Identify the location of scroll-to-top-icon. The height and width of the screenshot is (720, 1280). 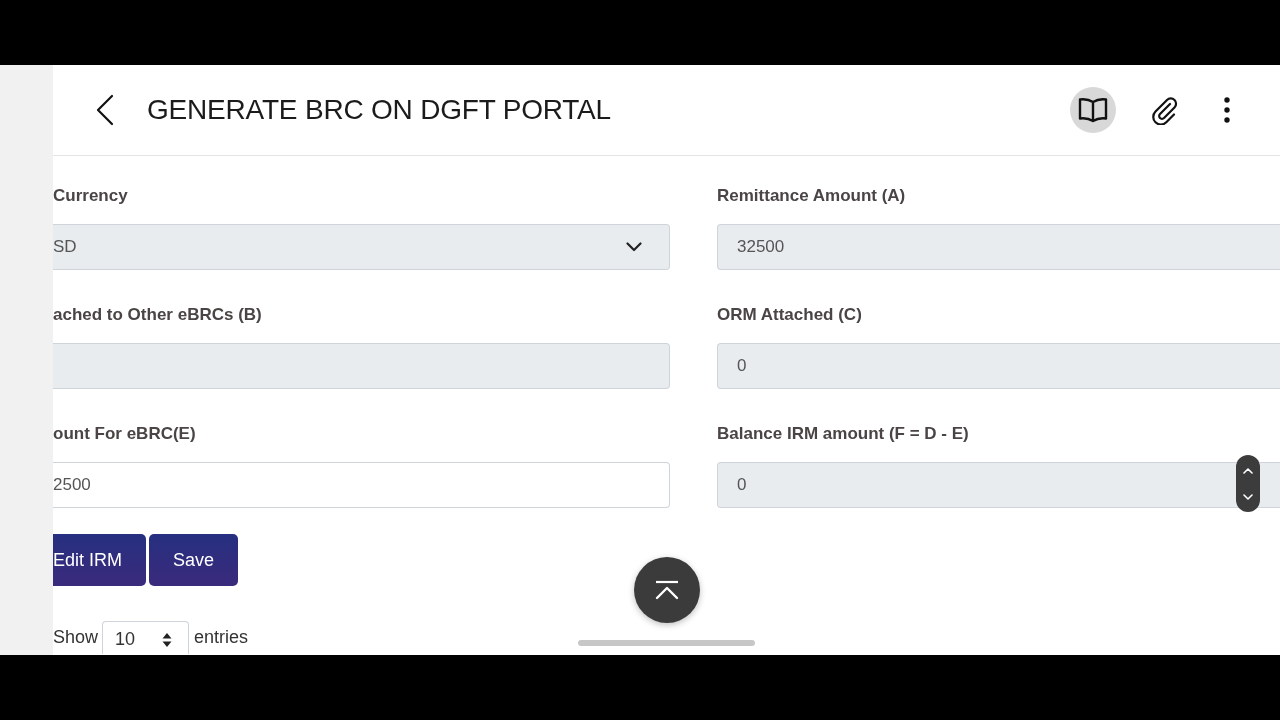
(667, 590).